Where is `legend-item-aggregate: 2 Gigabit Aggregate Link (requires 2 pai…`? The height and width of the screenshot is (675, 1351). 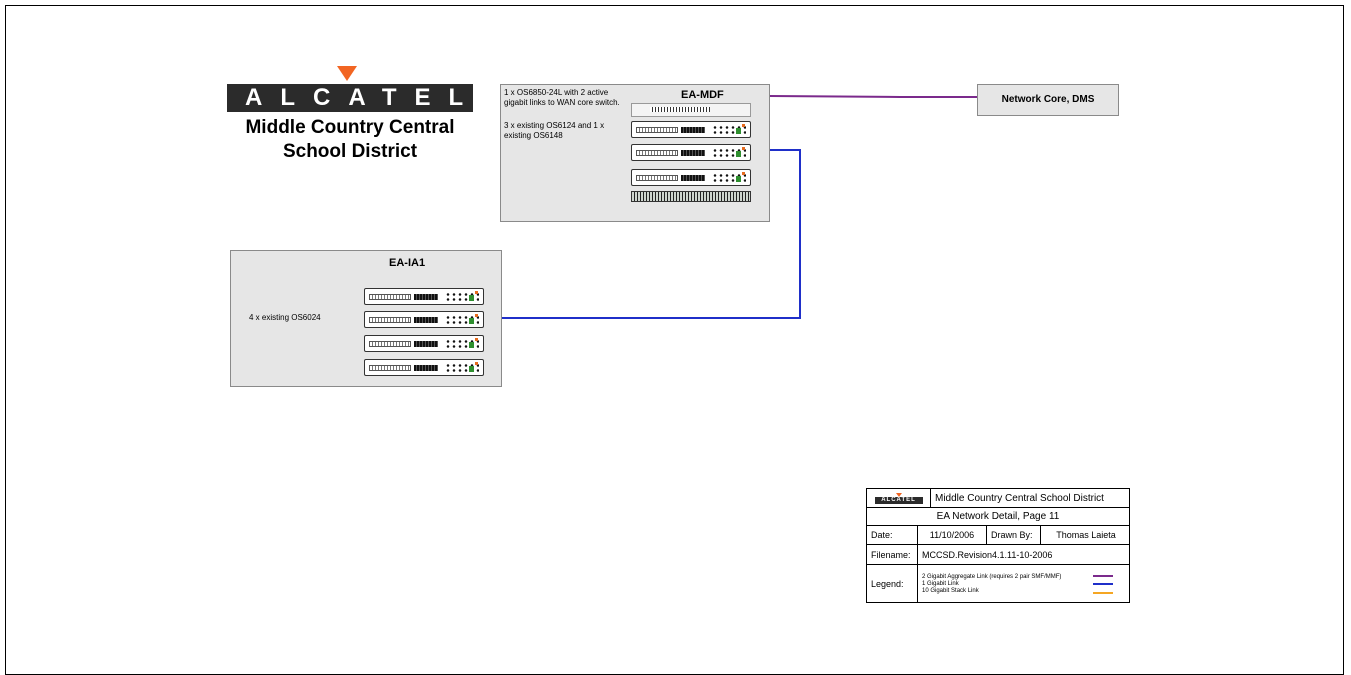
legend-item-aggregate: 2 Gigabit Aggregate Link (requires 2 pai… is located at coordinates (992, 576).